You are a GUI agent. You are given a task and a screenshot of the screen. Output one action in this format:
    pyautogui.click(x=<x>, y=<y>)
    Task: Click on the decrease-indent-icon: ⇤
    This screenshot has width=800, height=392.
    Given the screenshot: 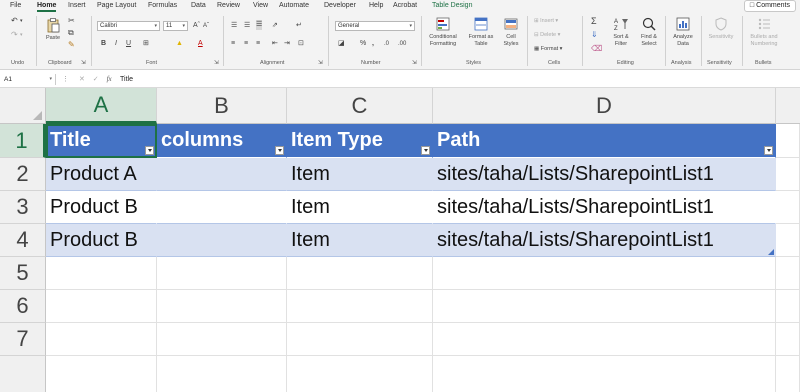 What is the action you would take?
    pyautogui.click(x=275, y=44)
    